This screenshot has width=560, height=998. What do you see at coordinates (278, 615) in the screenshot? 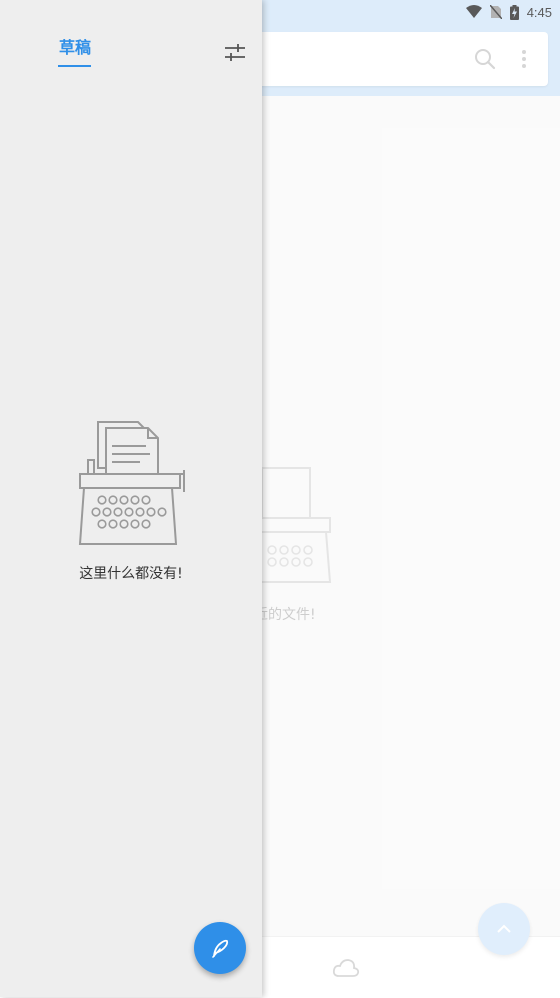
I see `main-empty-text: 最近的文件!` at bounding box center [278, 615].